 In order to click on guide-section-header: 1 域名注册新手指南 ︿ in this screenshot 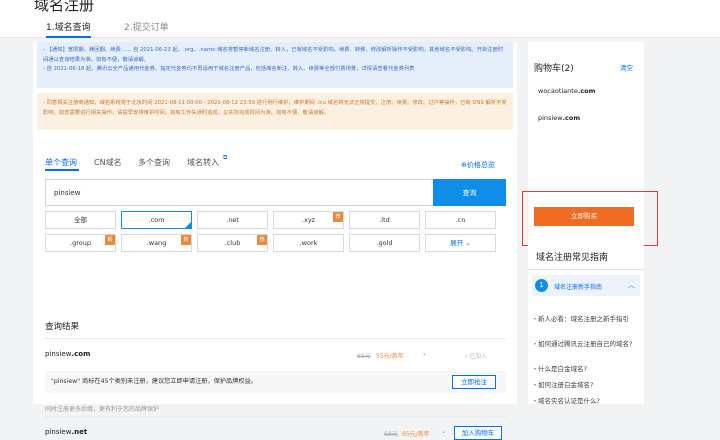, I will do `click(586, 285)`.